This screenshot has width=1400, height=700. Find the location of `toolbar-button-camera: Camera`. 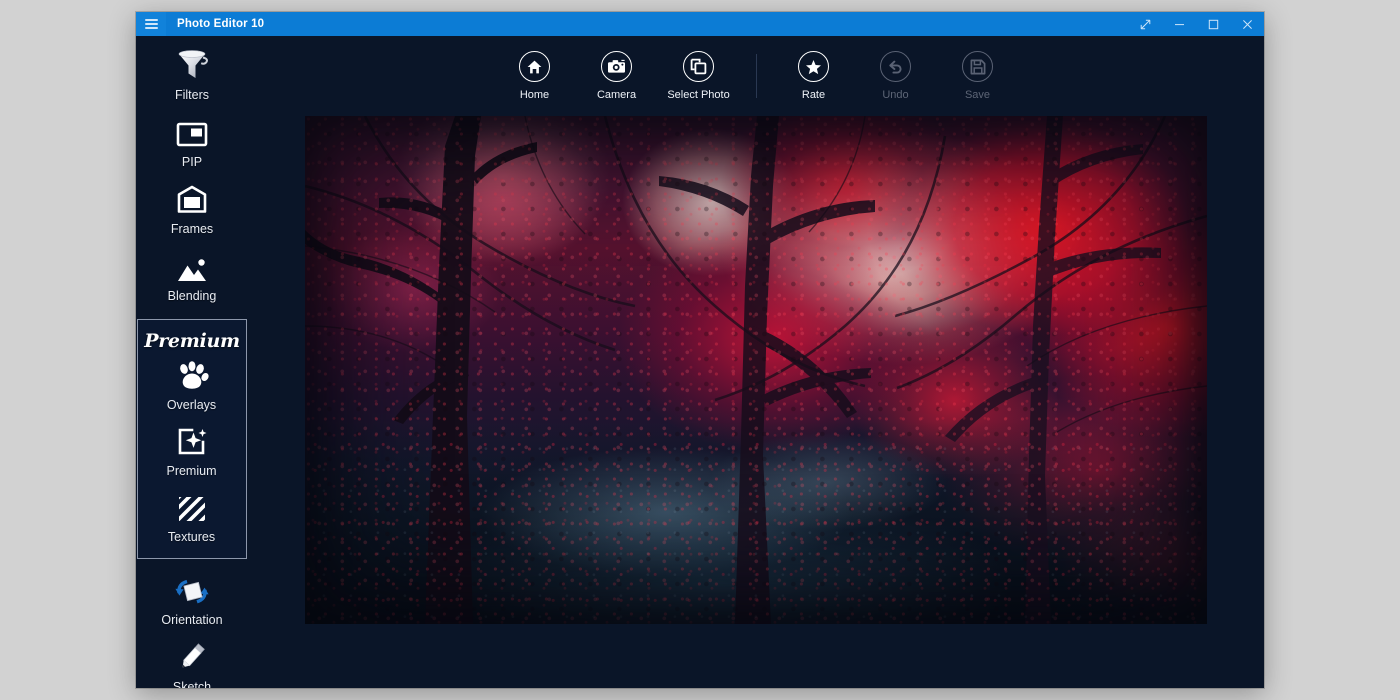

toolbar-button-camera: Camera is located at coordinates (617, 76).